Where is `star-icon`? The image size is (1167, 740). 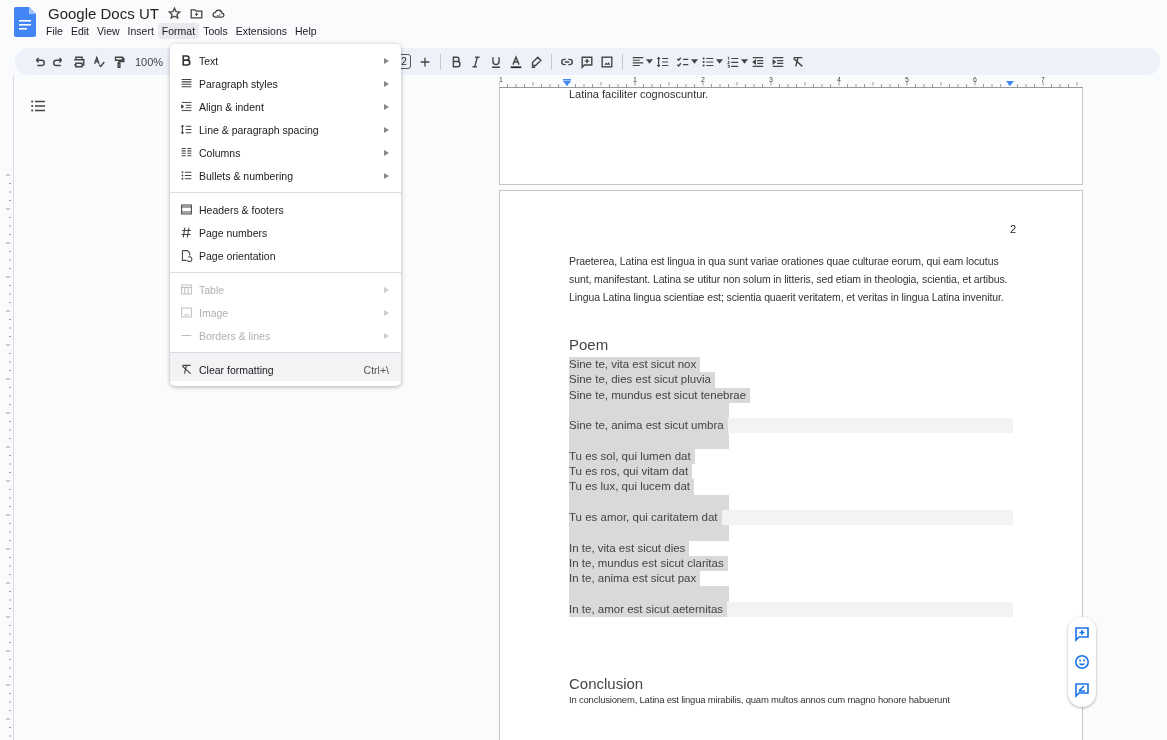 star-icon is located at coordinates (174, 13).